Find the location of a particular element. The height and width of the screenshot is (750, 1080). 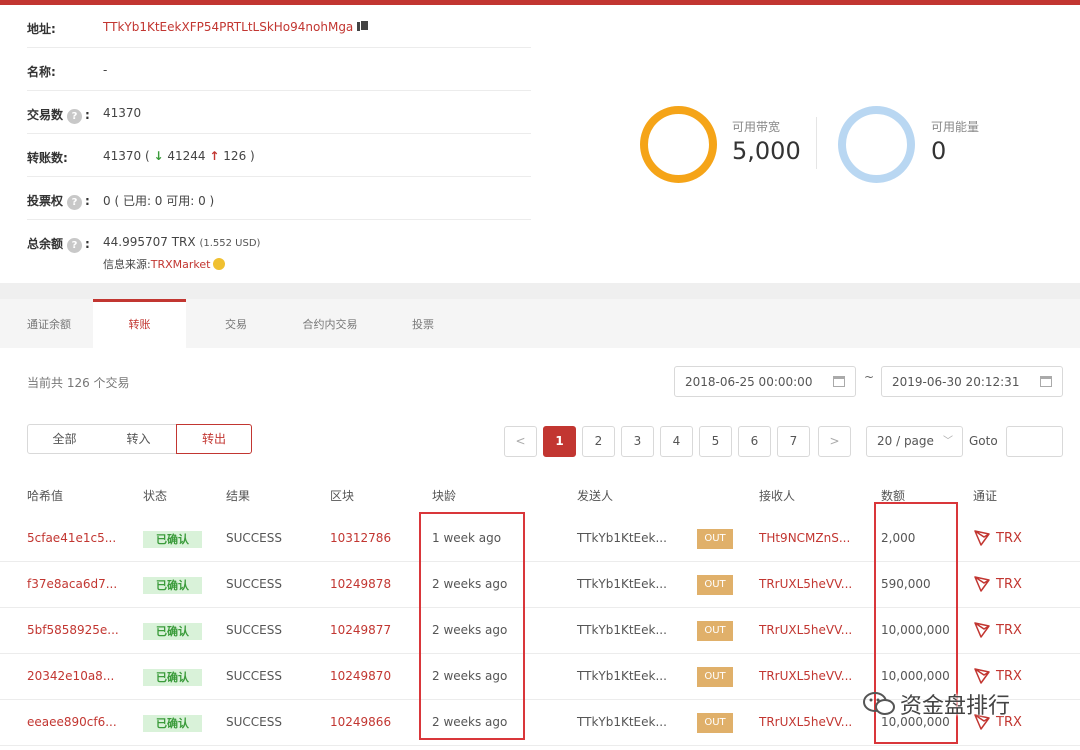

name-value: - is located at coordinates (105, 70).